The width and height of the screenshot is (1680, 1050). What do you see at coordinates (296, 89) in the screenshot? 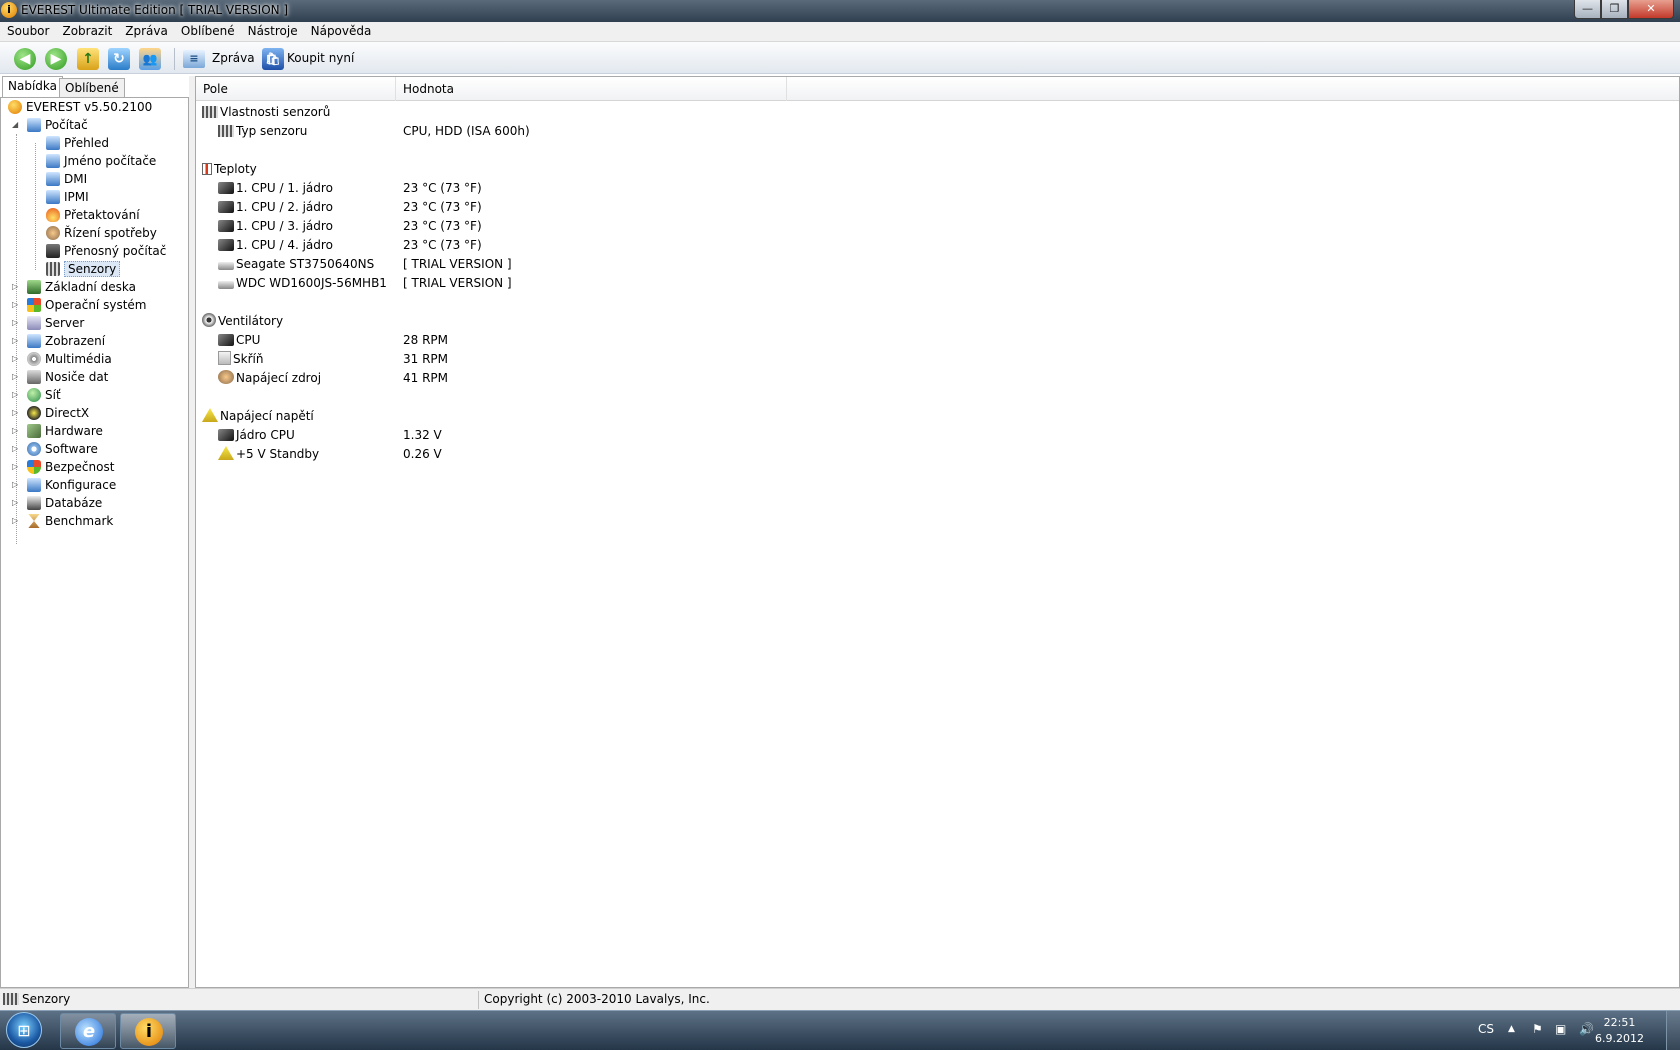
I see `column-pole: Pole` at bounding box center [296, 89].